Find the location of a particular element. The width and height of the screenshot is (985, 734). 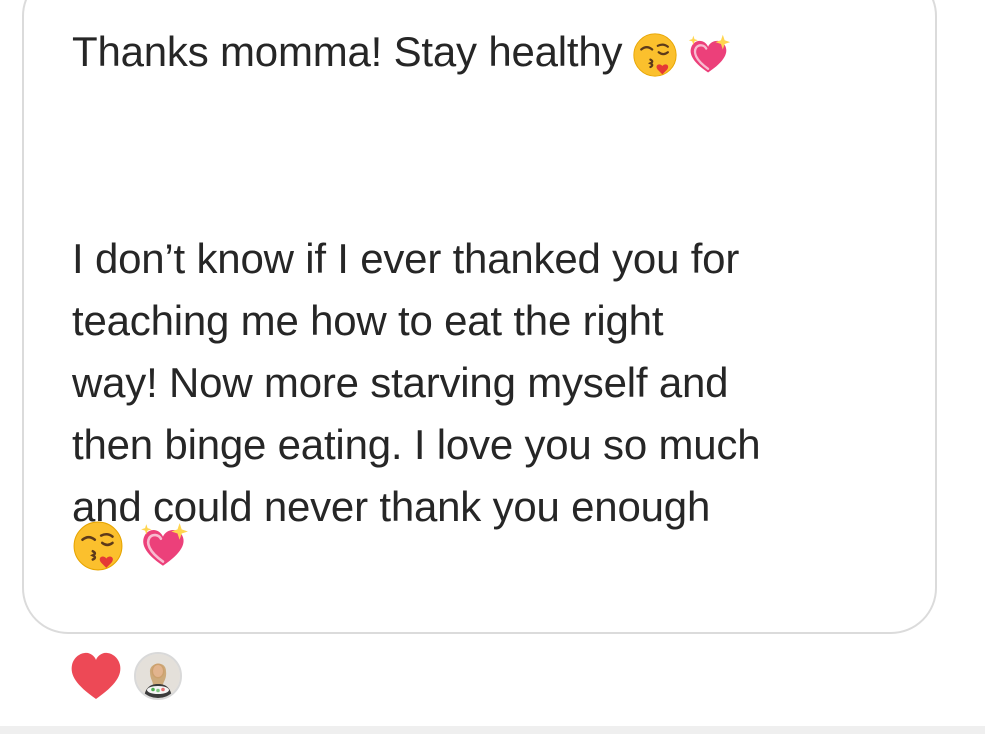

avatar-photo is located at coordinates (158, 676).